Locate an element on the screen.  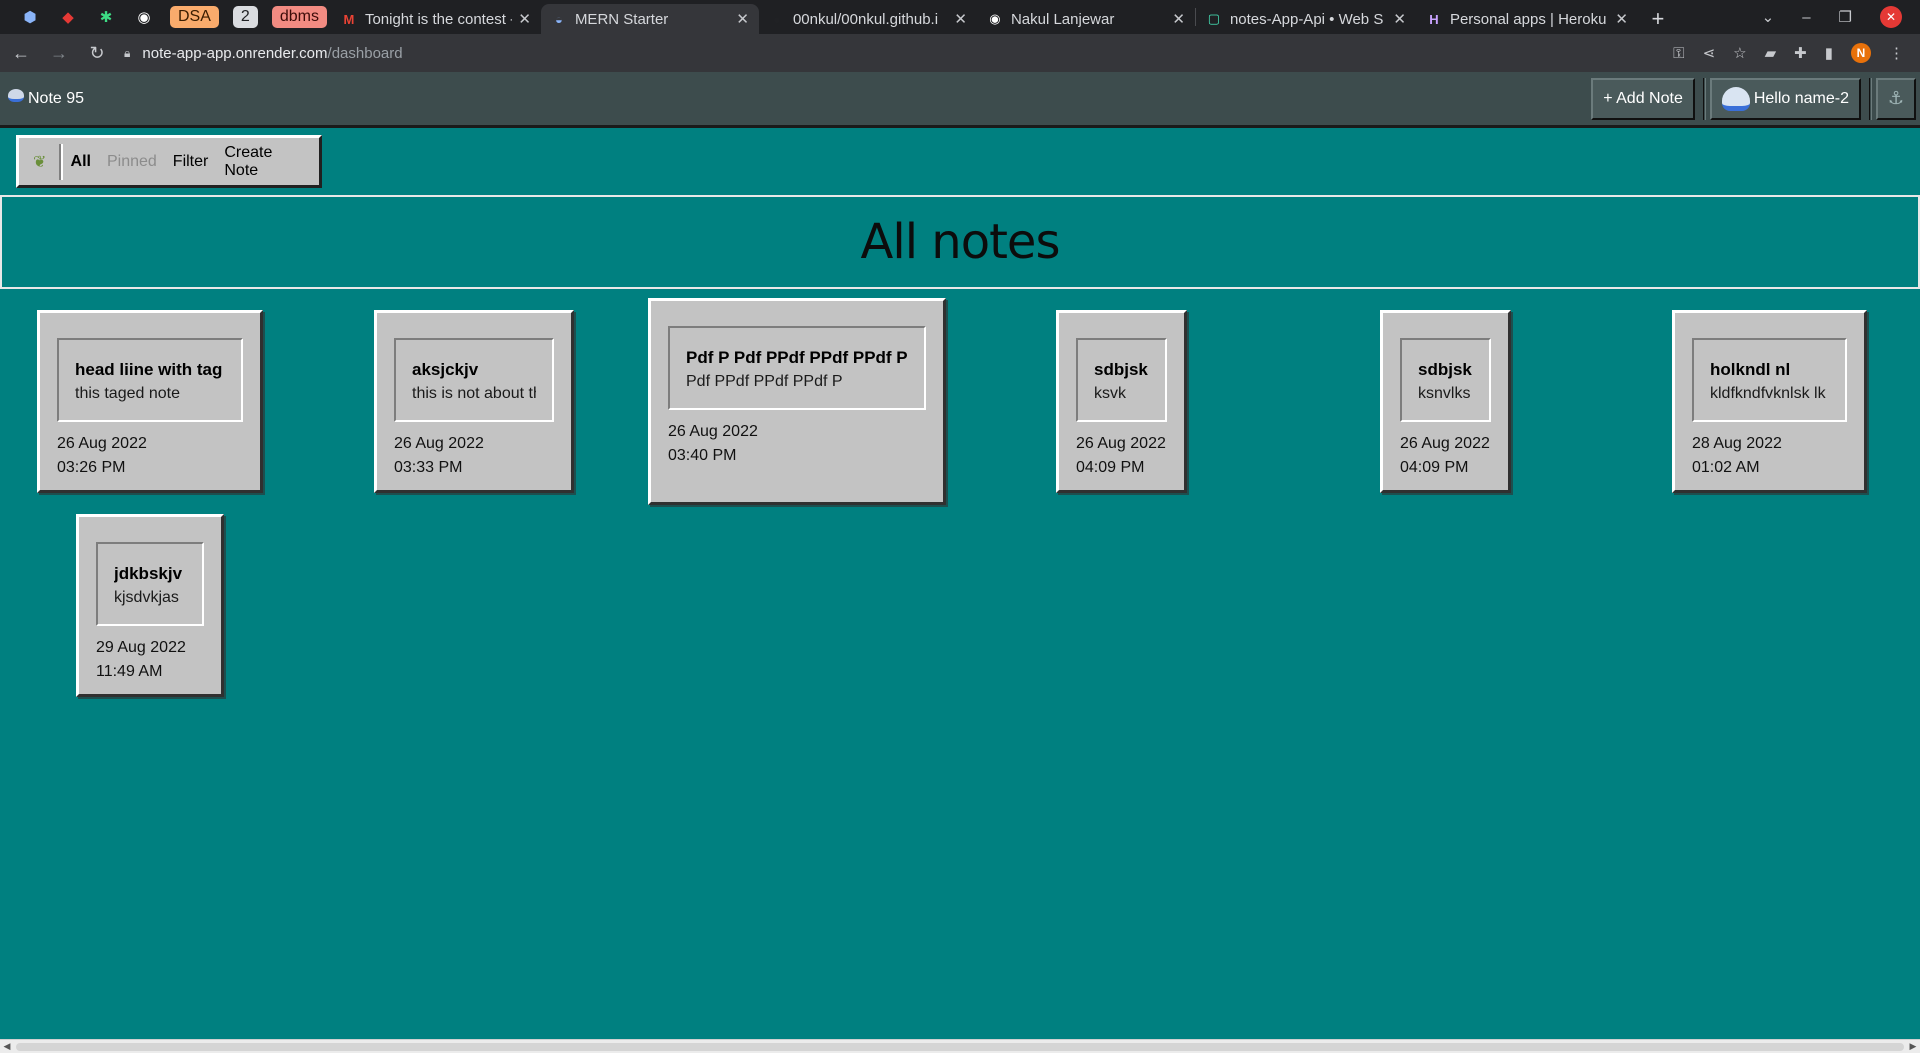
note-card: sdbjsk ksnvlks 26 Aug 2022 04:09 PM is located at coordinates (1445, 401).